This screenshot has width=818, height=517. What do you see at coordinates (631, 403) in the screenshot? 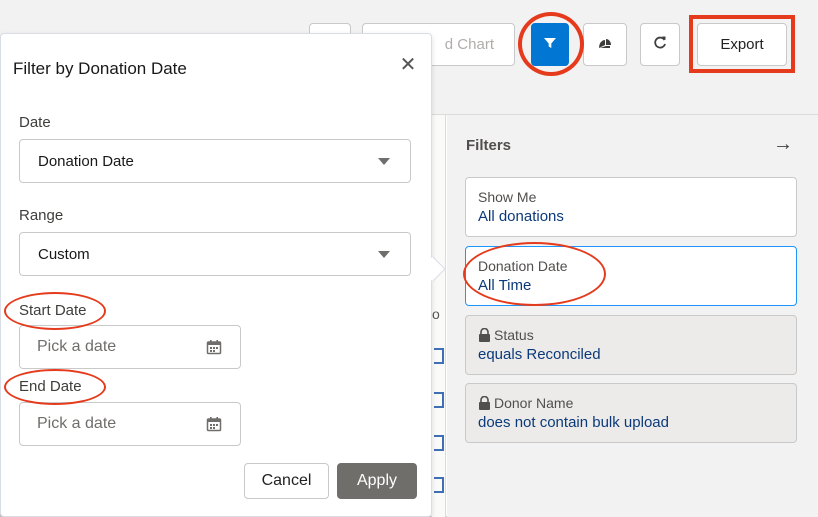
I see `filter-card-label-row: Donor Name` at bounding box center [631, 403].